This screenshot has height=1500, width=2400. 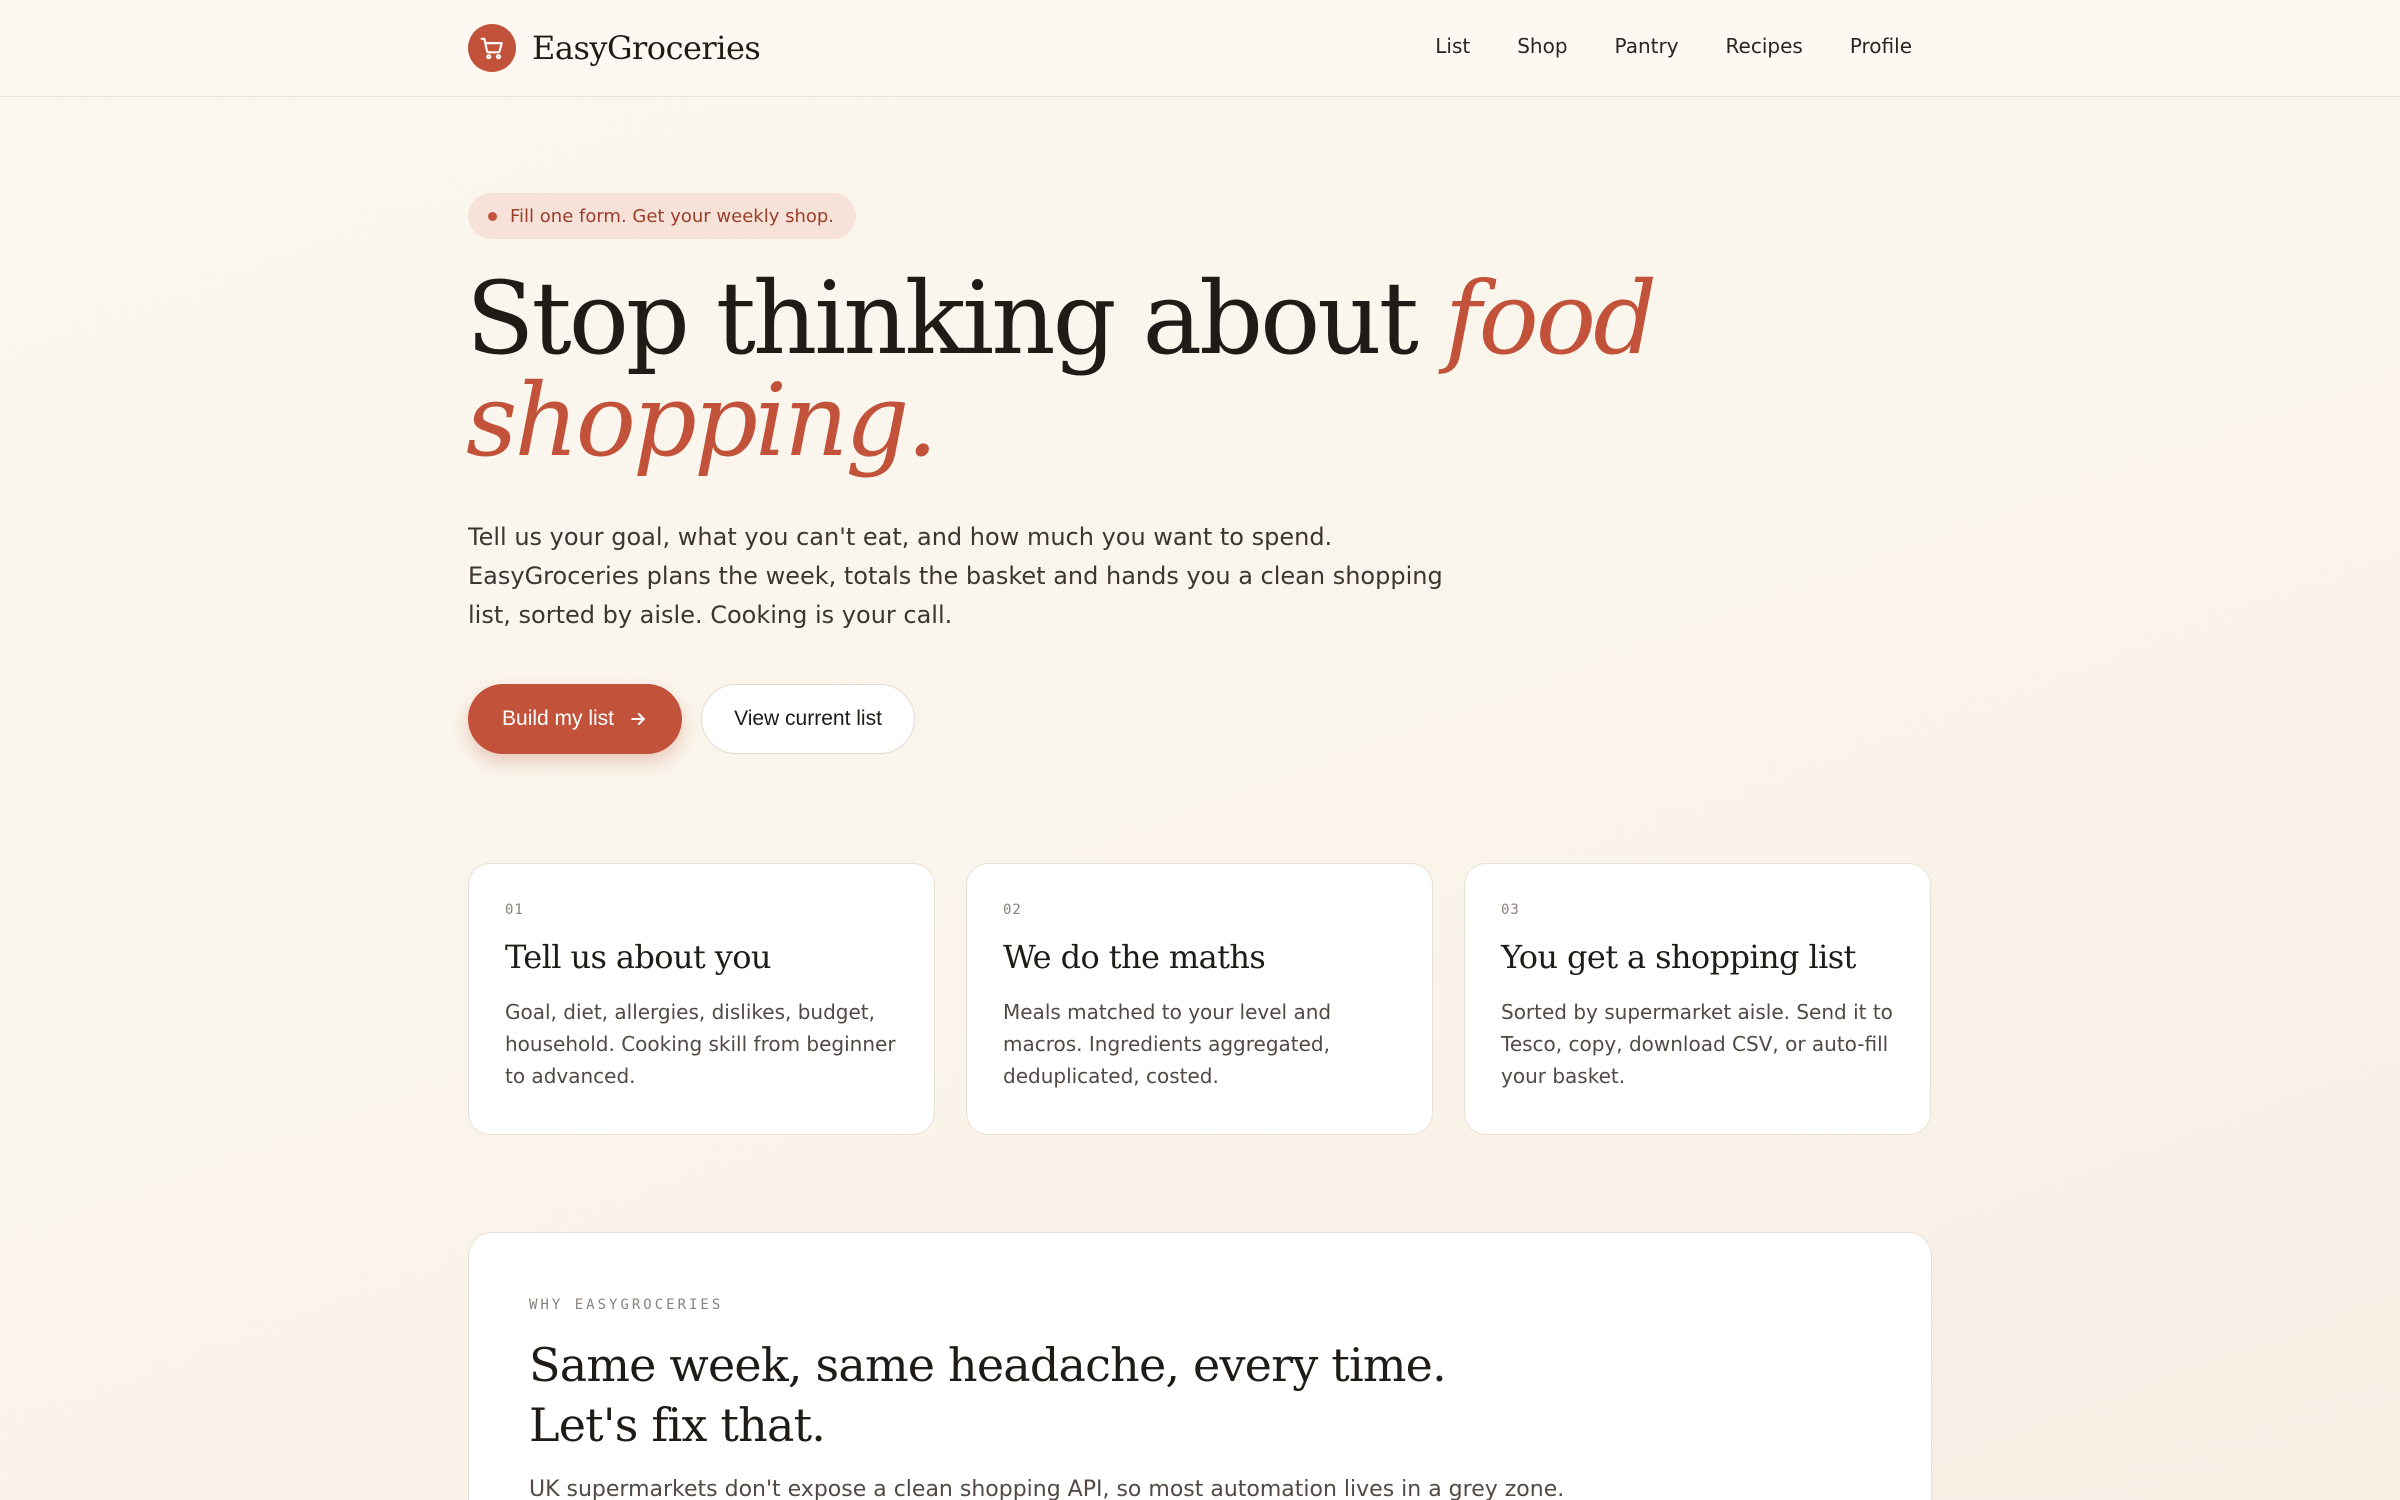 I want to click on step-title: Tell us about you, so click(x=638, y=957).